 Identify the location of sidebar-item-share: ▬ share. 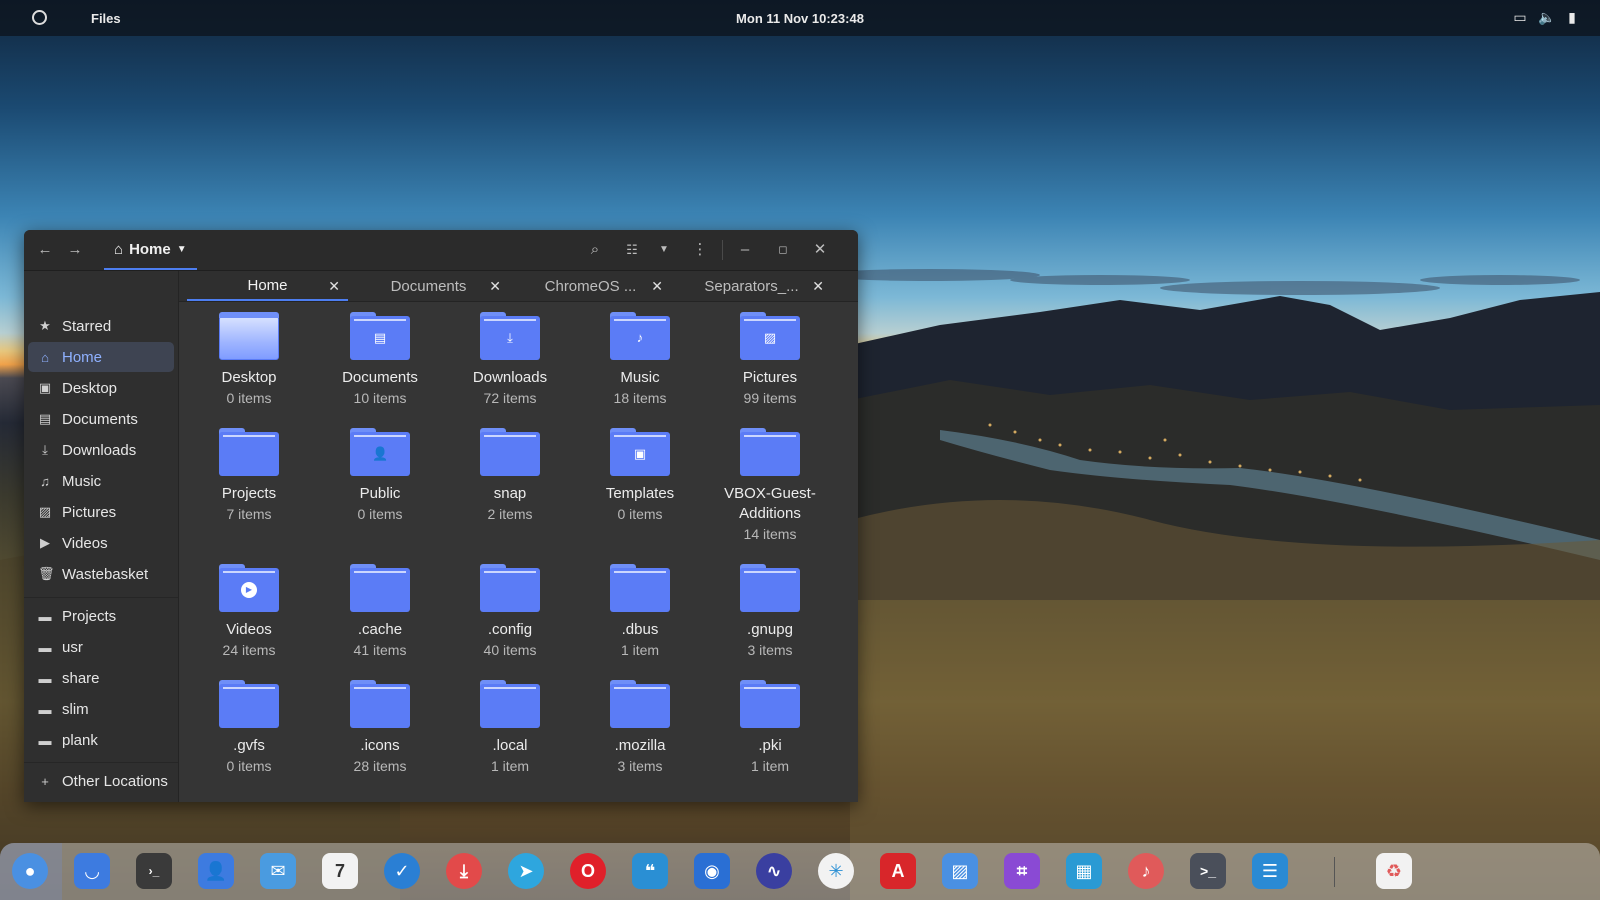
(101, 678).